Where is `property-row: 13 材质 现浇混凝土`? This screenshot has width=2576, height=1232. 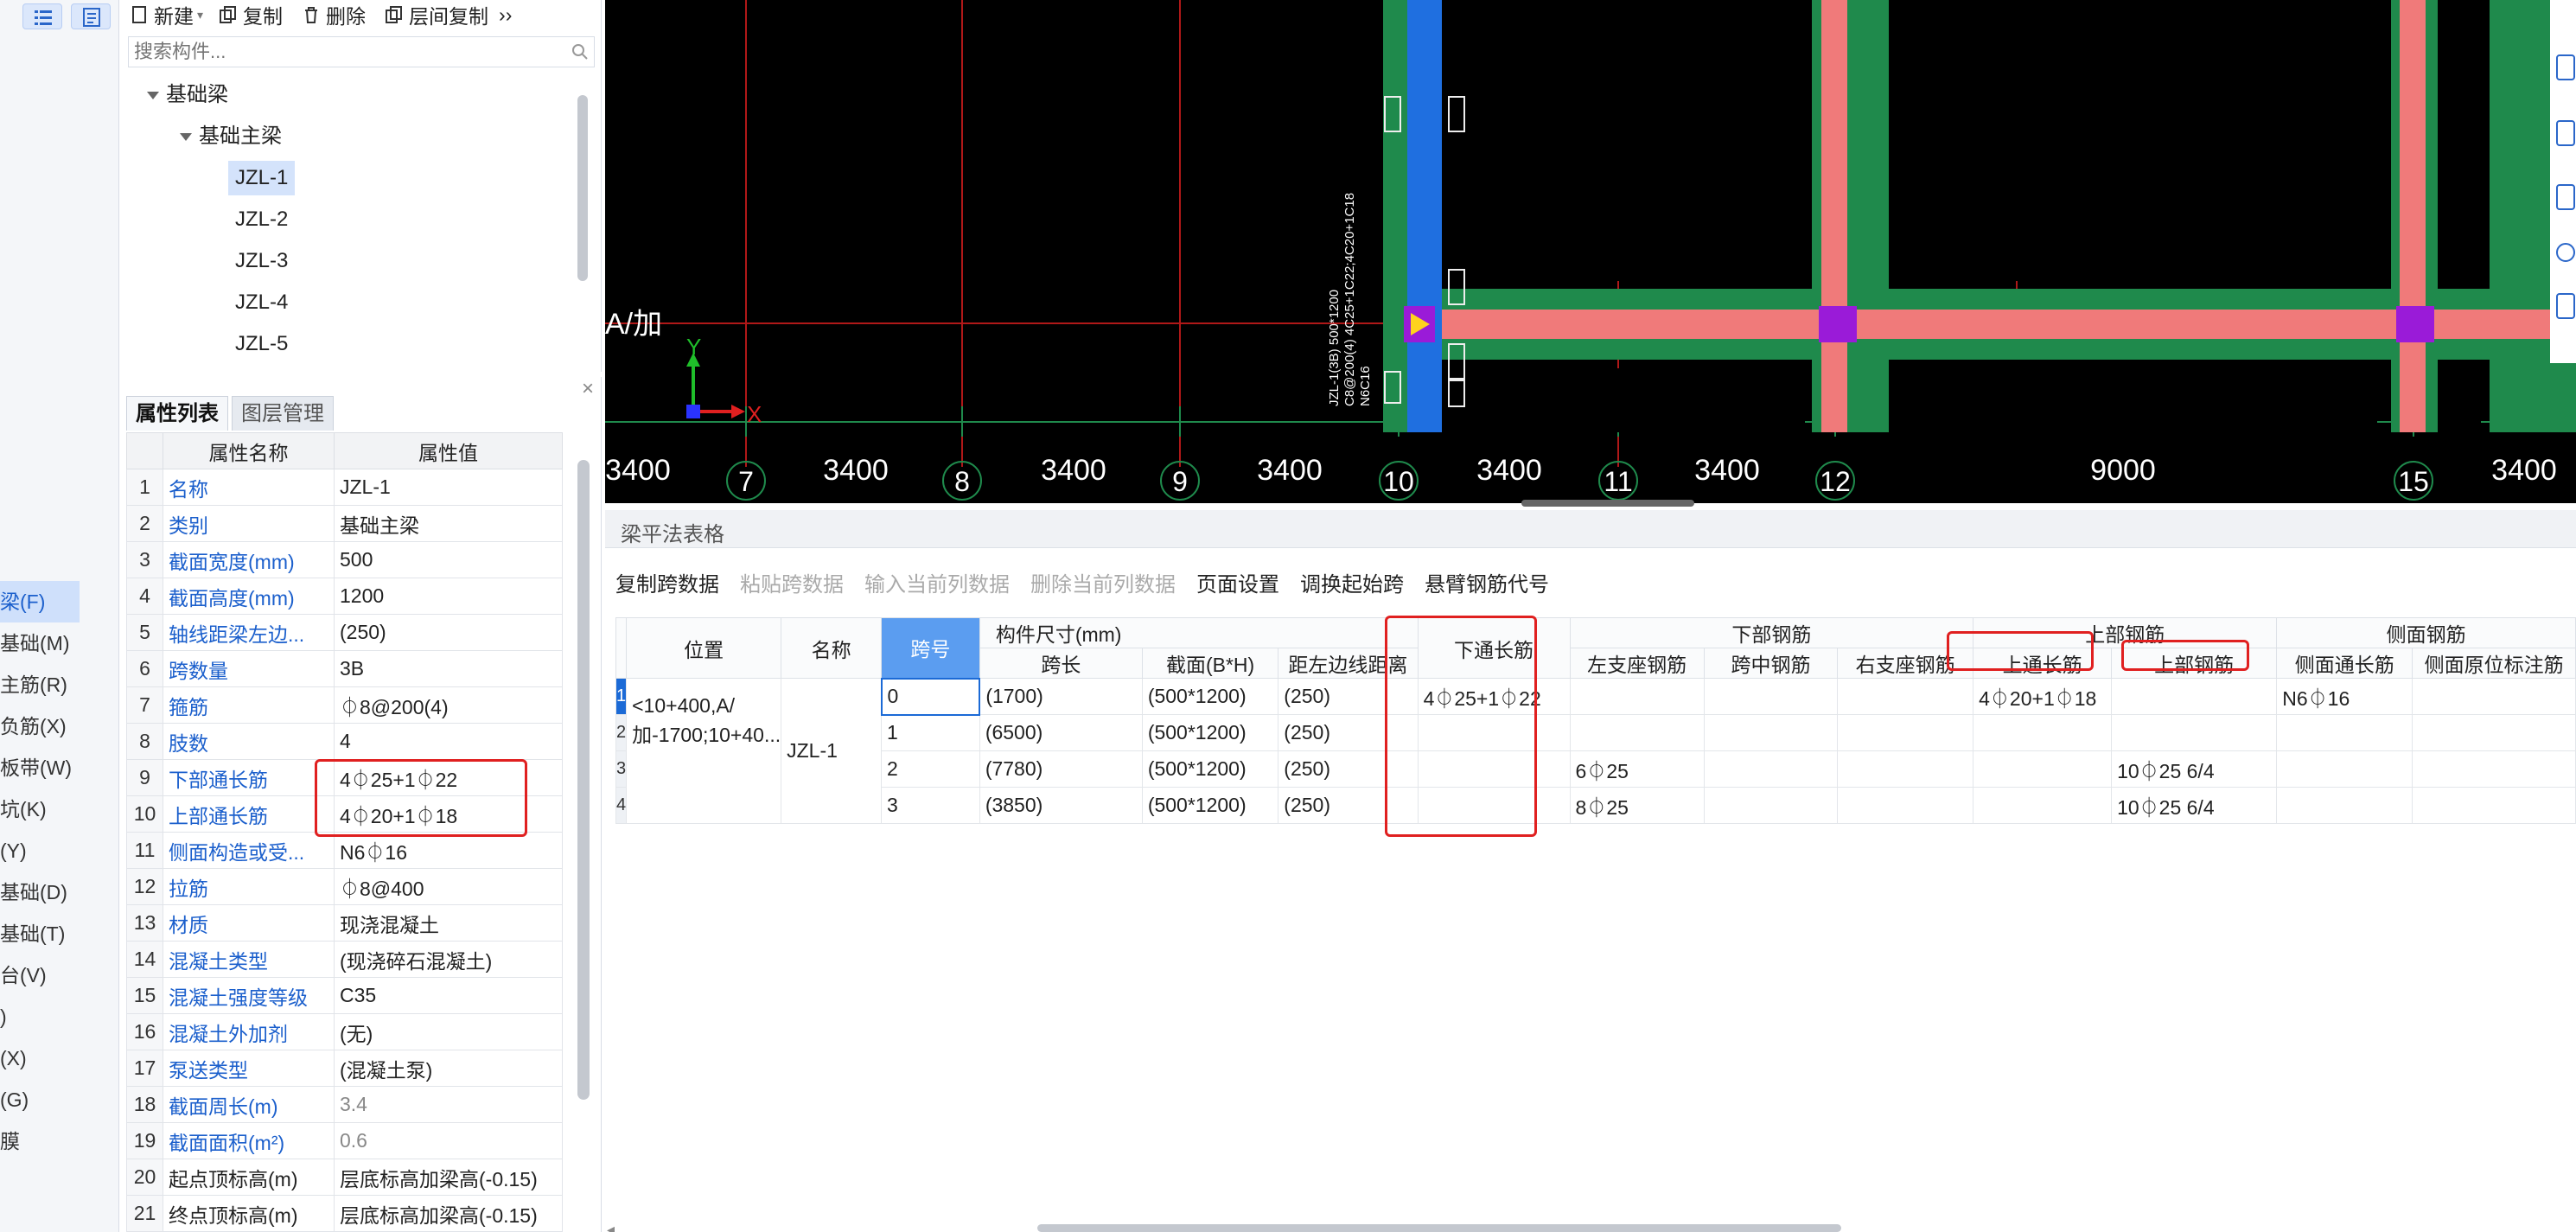 property-row: 13 材质 现浇混凝土 is located at coordinates (344, 923).